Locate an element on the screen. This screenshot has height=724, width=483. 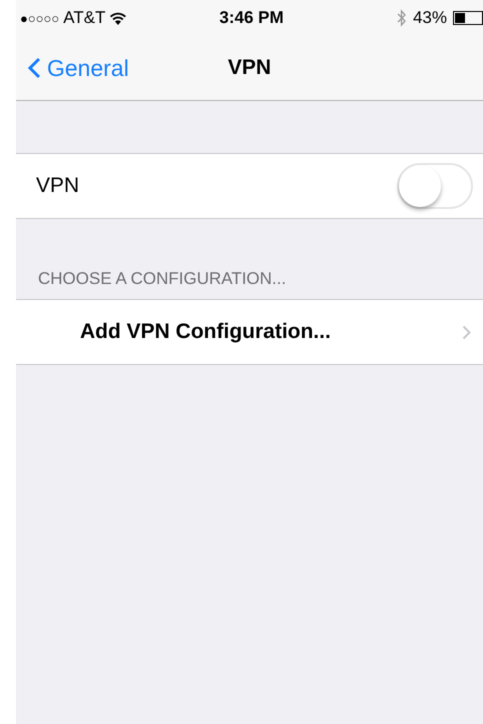
chevron-right-icon is located at coordinates (466, 332).